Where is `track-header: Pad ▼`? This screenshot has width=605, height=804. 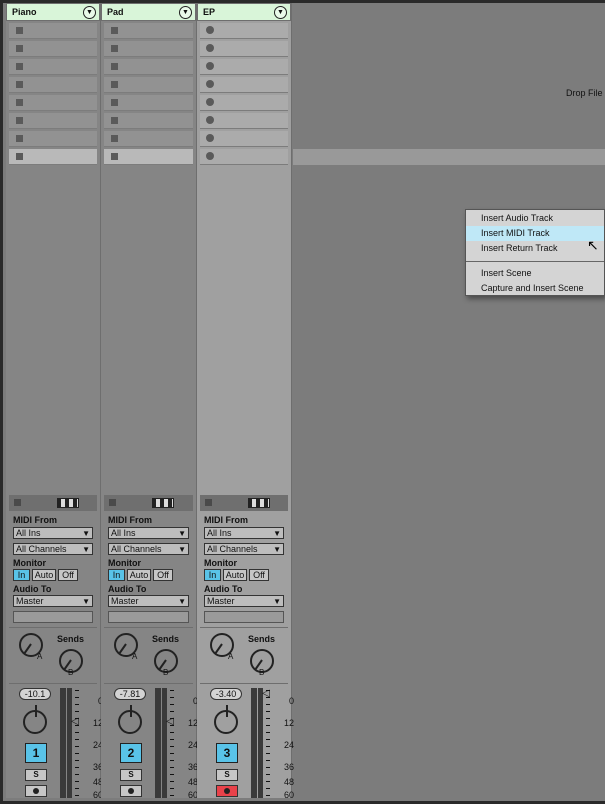
track-header: Pad ▼ is located at coordinates (148, 12).